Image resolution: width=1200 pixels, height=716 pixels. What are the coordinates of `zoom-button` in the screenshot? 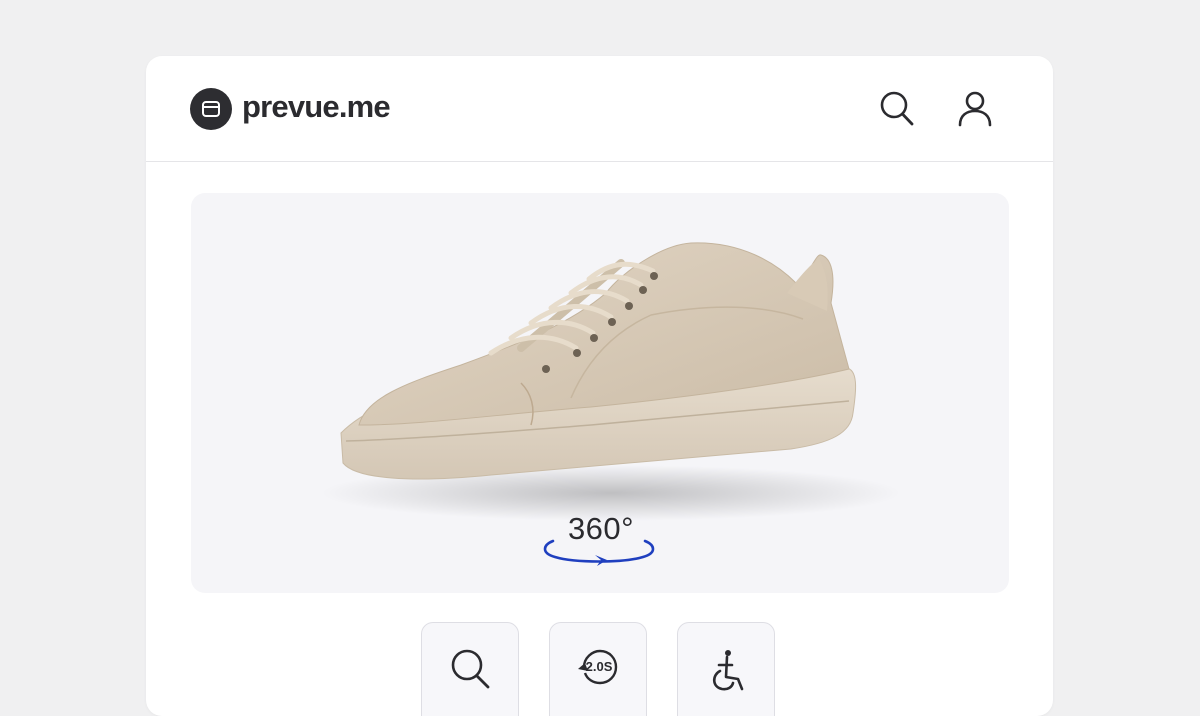 It's located at (470, 669).